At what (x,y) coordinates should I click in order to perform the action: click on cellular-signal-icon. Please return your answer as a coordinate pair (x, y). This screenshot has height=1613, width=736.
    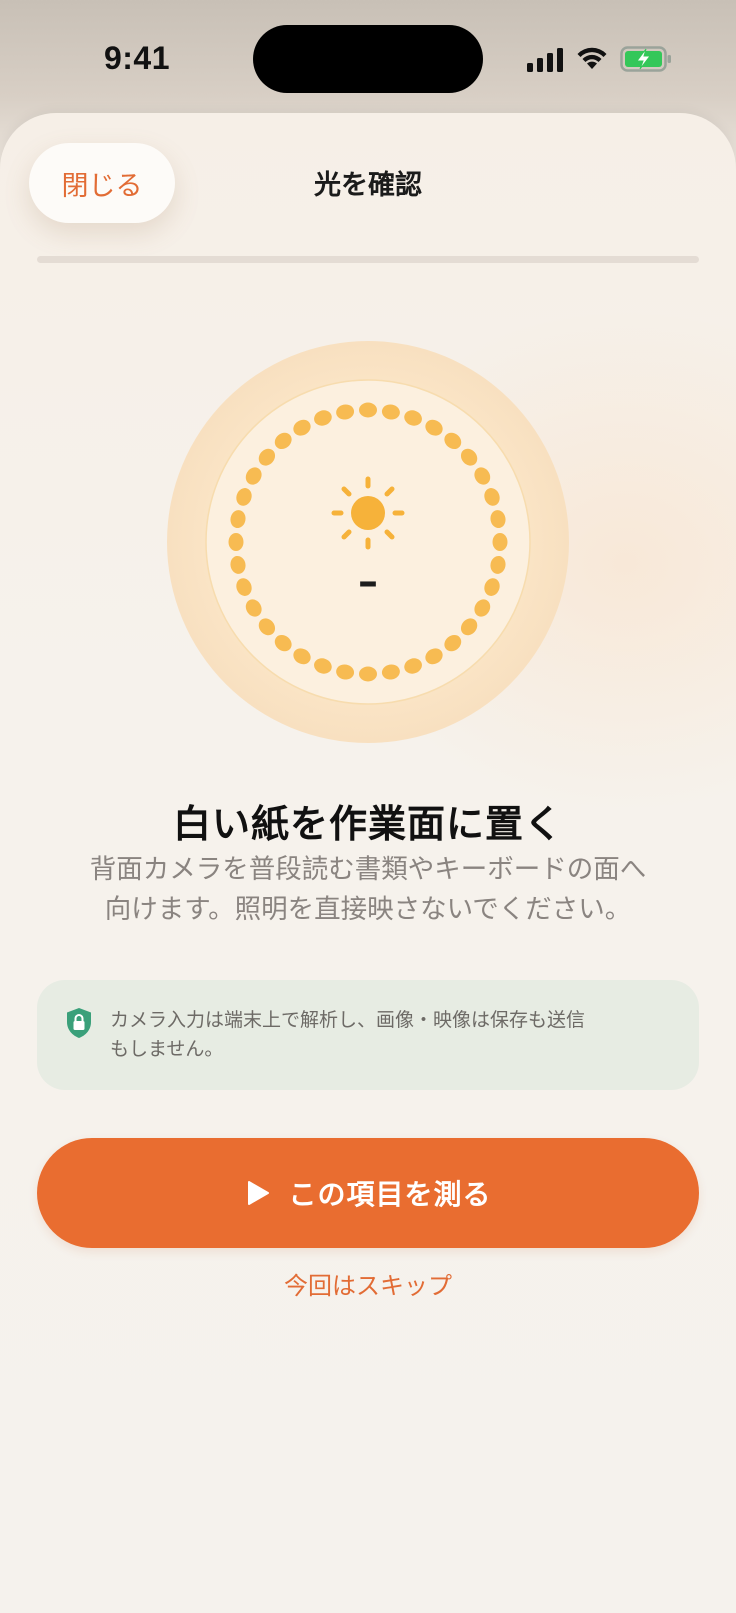
    Looking at the image, I should click on (545, 60).